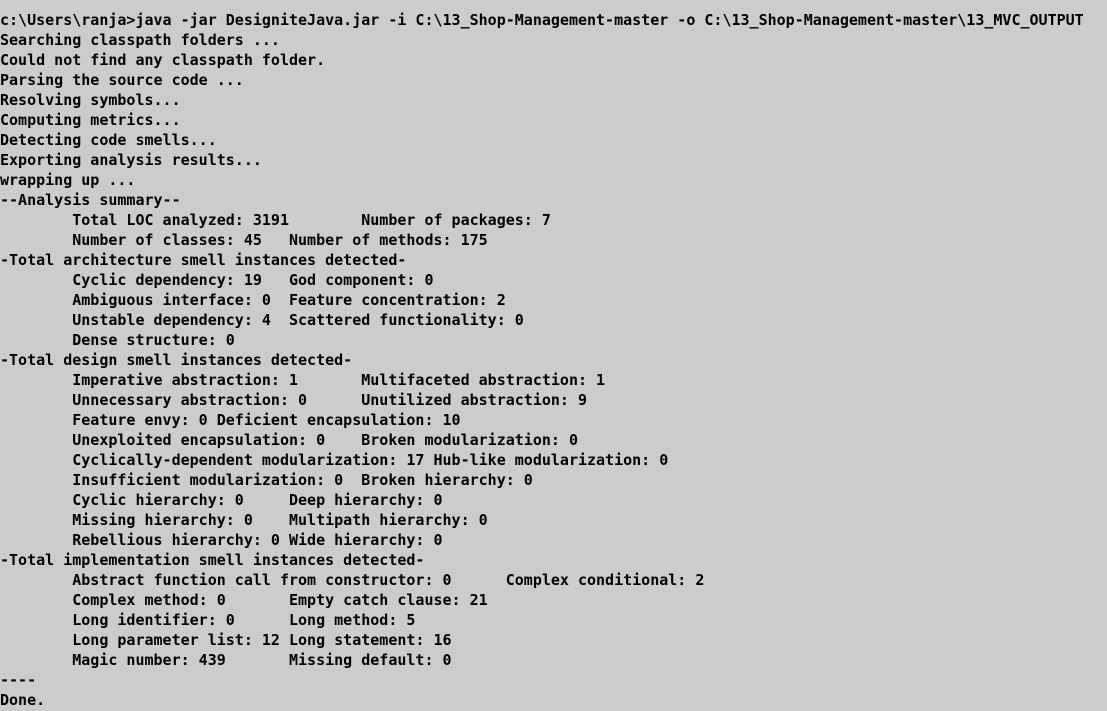 Image resolution: width=1107 pixels, height=711 pixels. Describe the element at coordinates (176, 360) in the screenshot. I see `console-section-heading: -Total design smell instances detected-` at that location.